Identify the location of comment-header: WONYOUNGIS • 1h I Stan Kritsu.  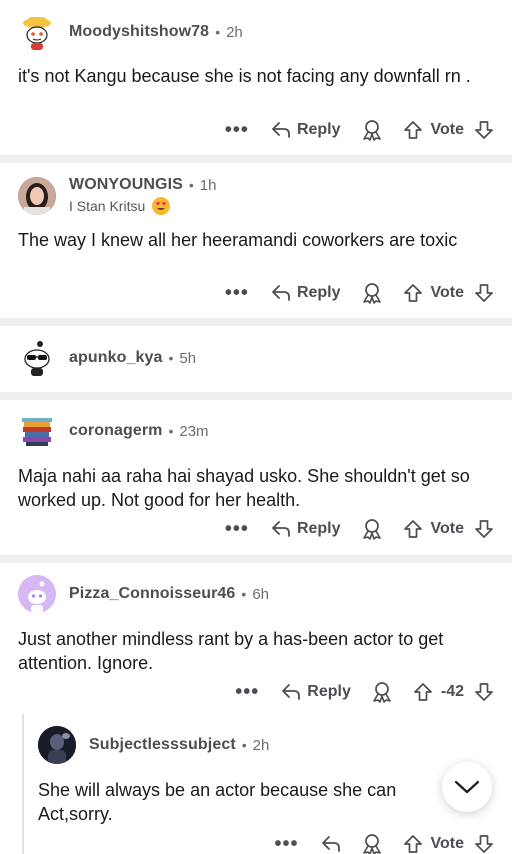
(117, 196).